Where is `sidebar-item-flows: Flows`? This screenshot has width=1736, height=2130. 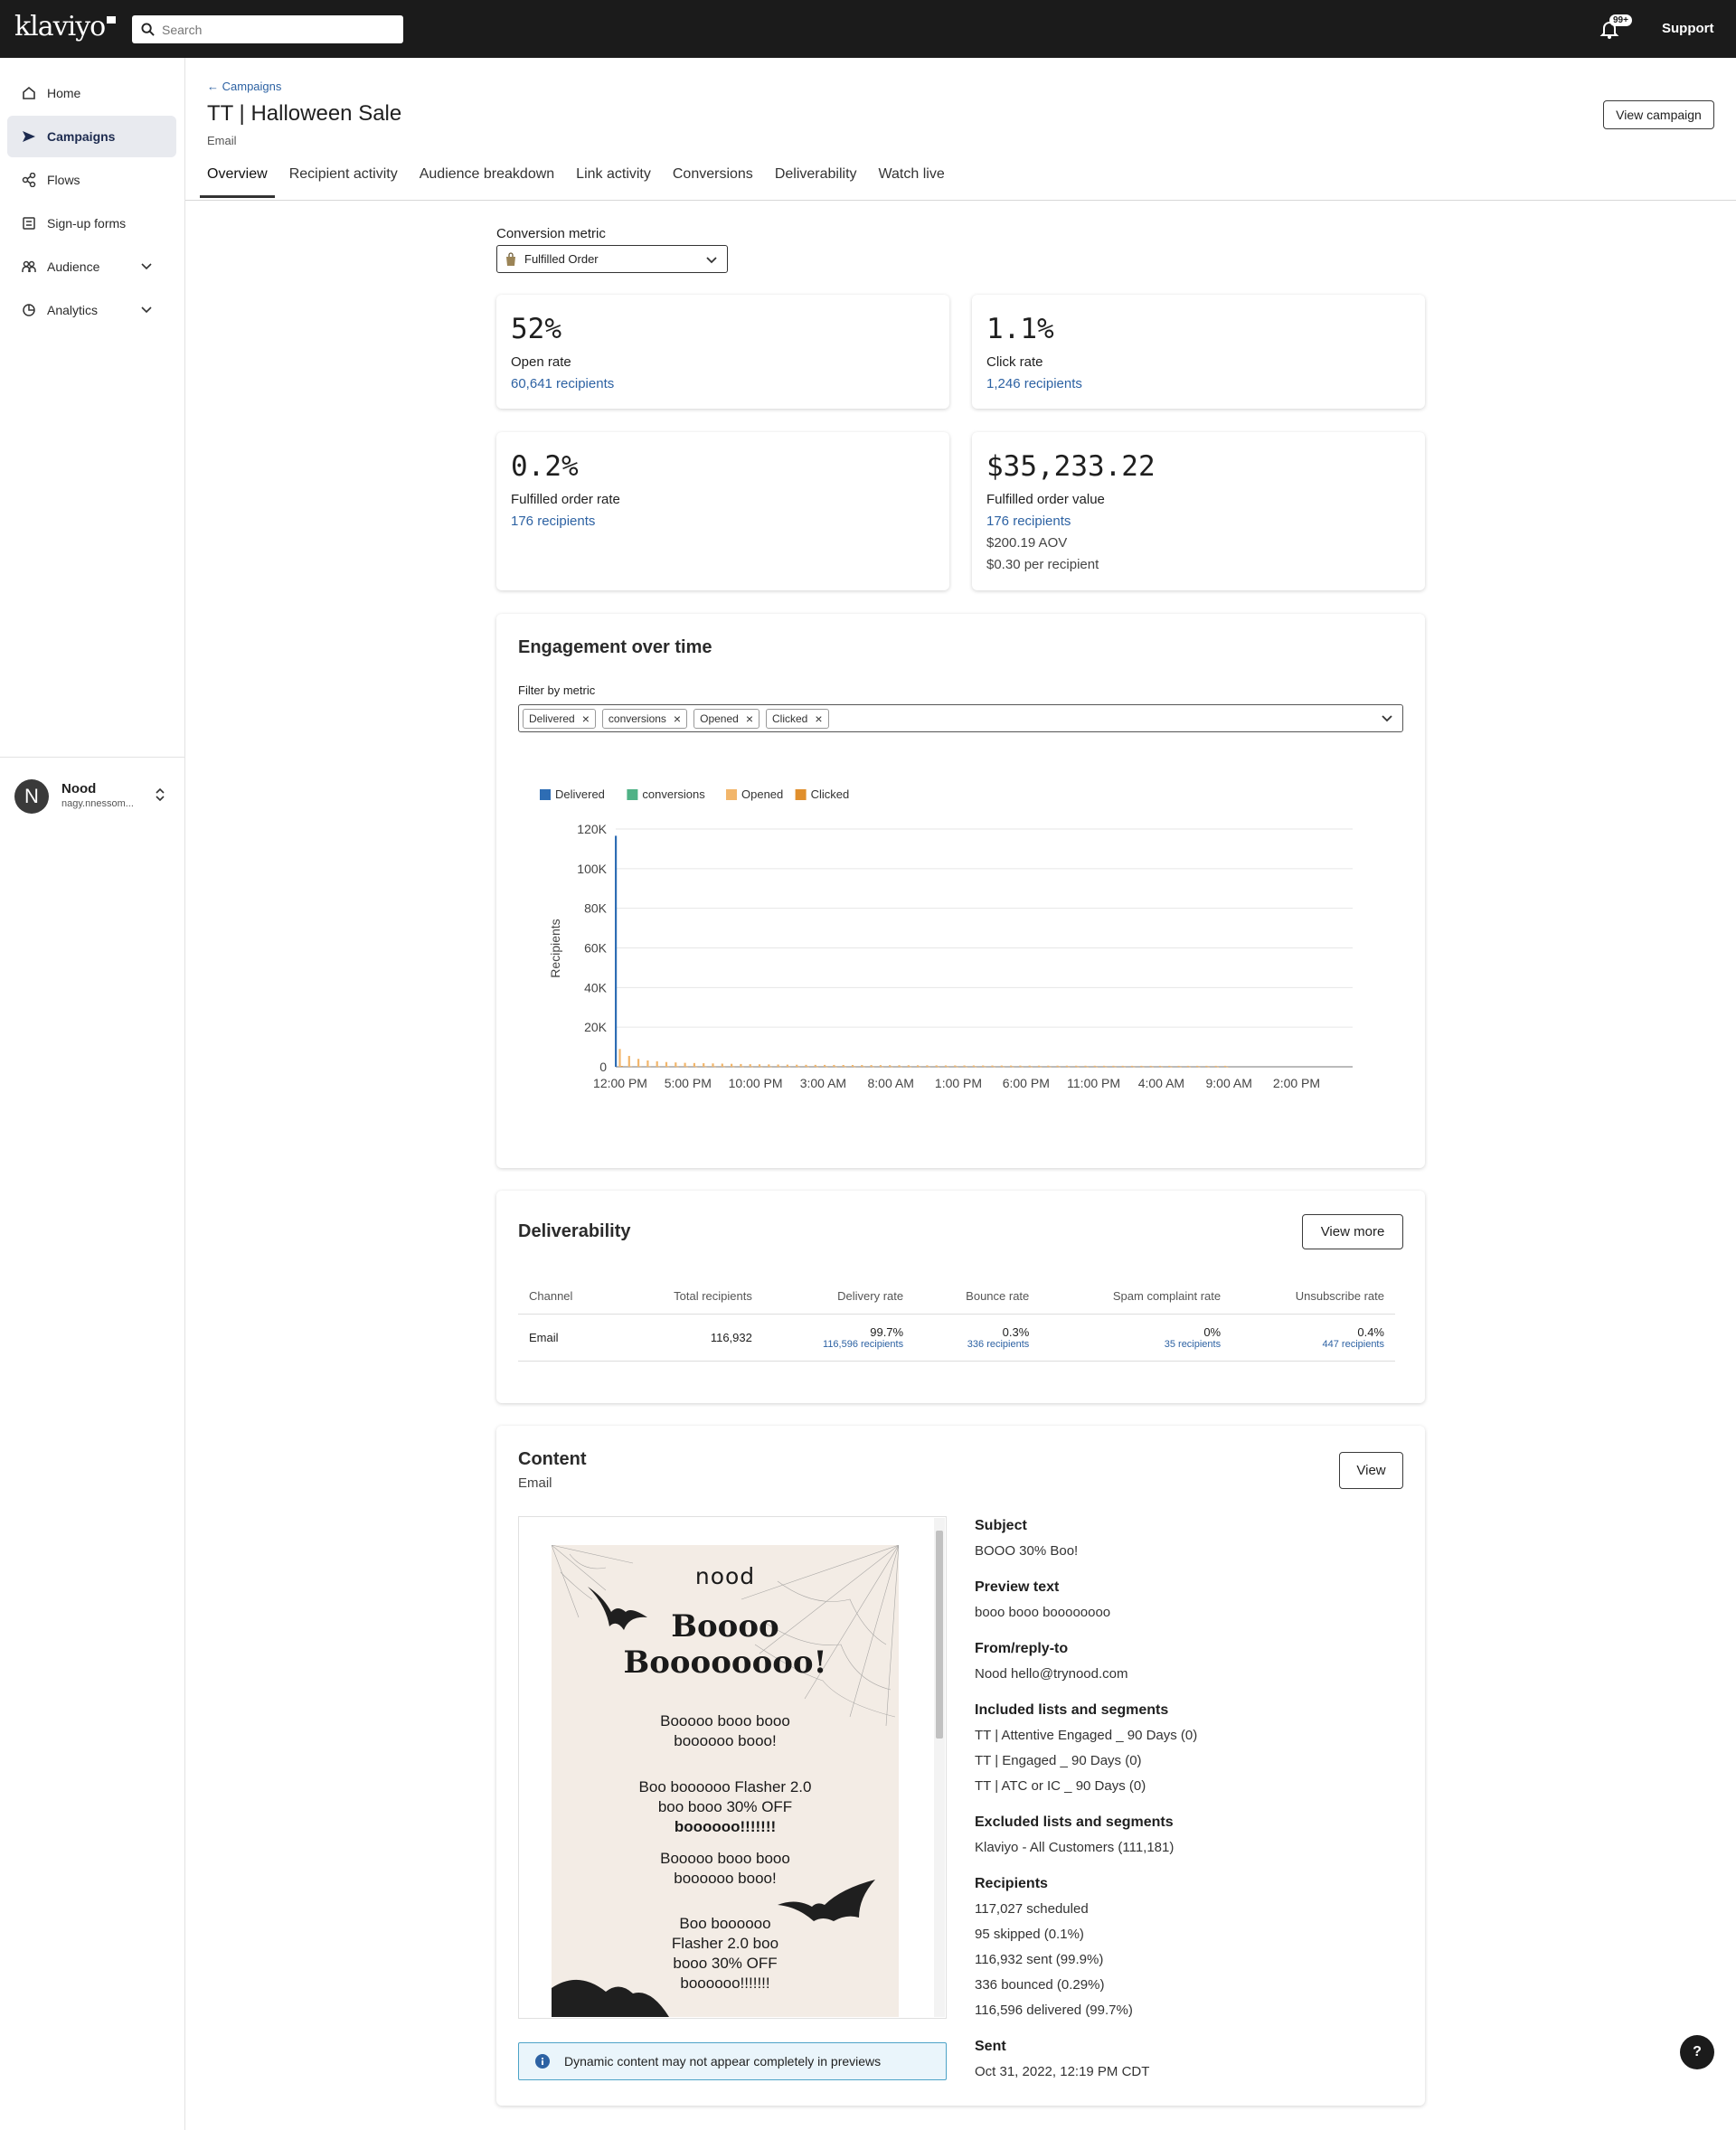
sidebar-item-flows: Flows is located at coordinates (92, 180).